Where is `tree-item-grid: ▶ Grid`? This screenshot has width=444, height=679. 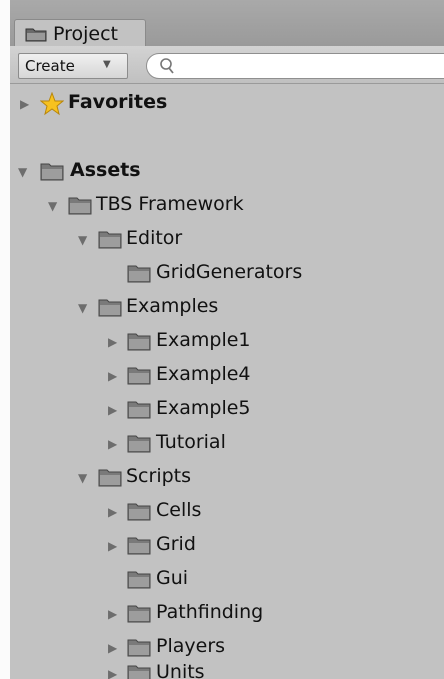 tree-item-grid: ▶ Grid is located at coordinates (227, 546).